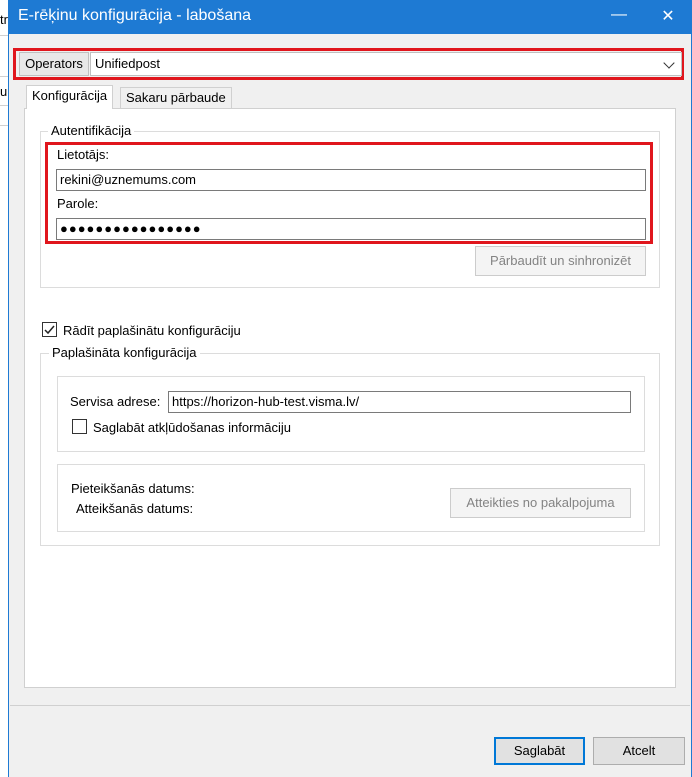  Describe the element at coordinates (669, 63) in the screenshot. I see `chevron-down-icon` at that location.